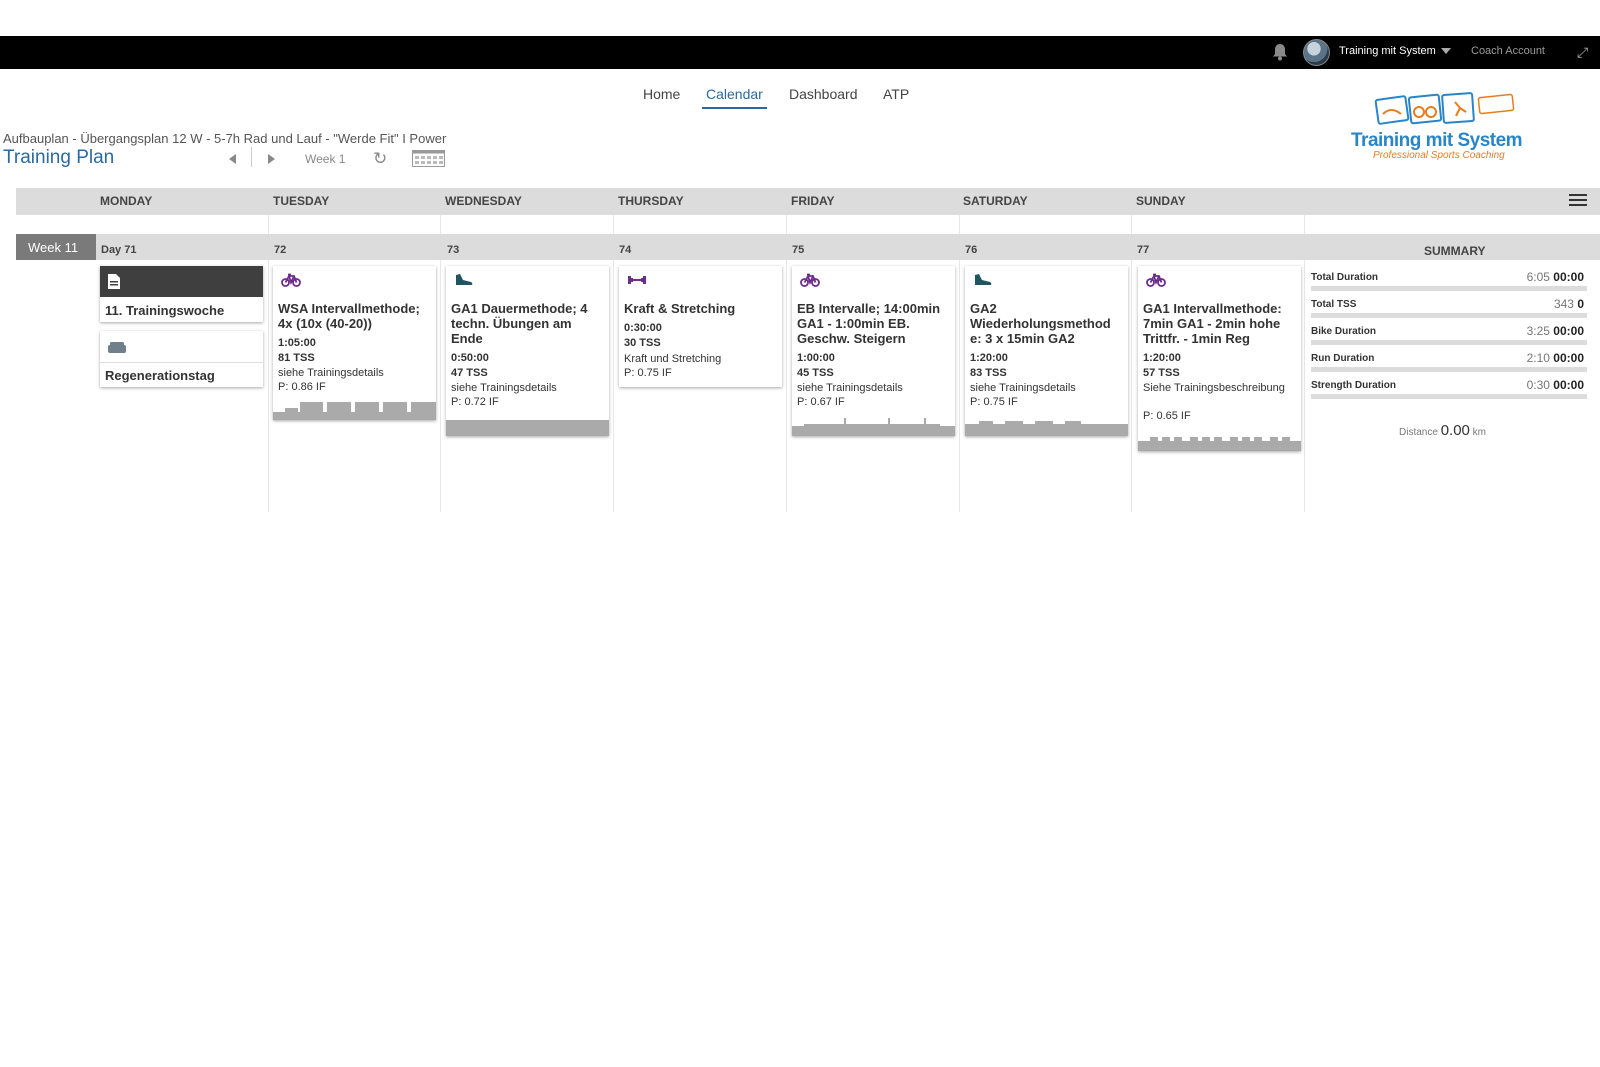 Image resolution: width=1600 pixels, height=1067 pixels. I want to click on user-name: Training mit System, so click(1387, 51).